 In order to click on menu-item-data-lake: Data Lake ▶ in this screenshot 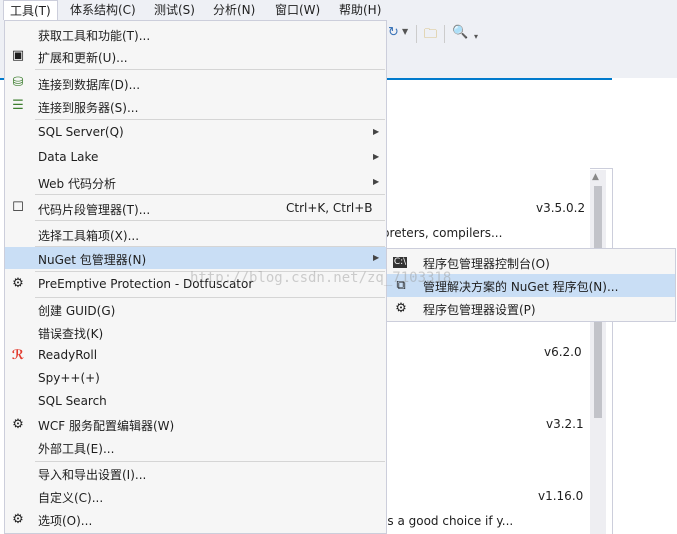, I will do `click(195, 157)`.